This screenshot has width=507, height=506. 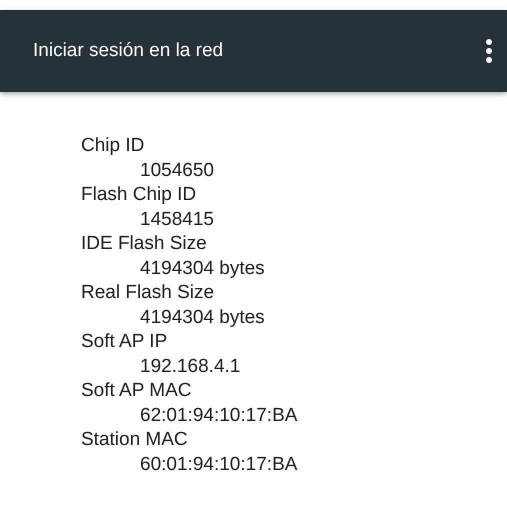 What do you see at coordinates (147, 293) in the screenshot?
I see `info-label: Real Flash Size` at bounding box center [147, 293].